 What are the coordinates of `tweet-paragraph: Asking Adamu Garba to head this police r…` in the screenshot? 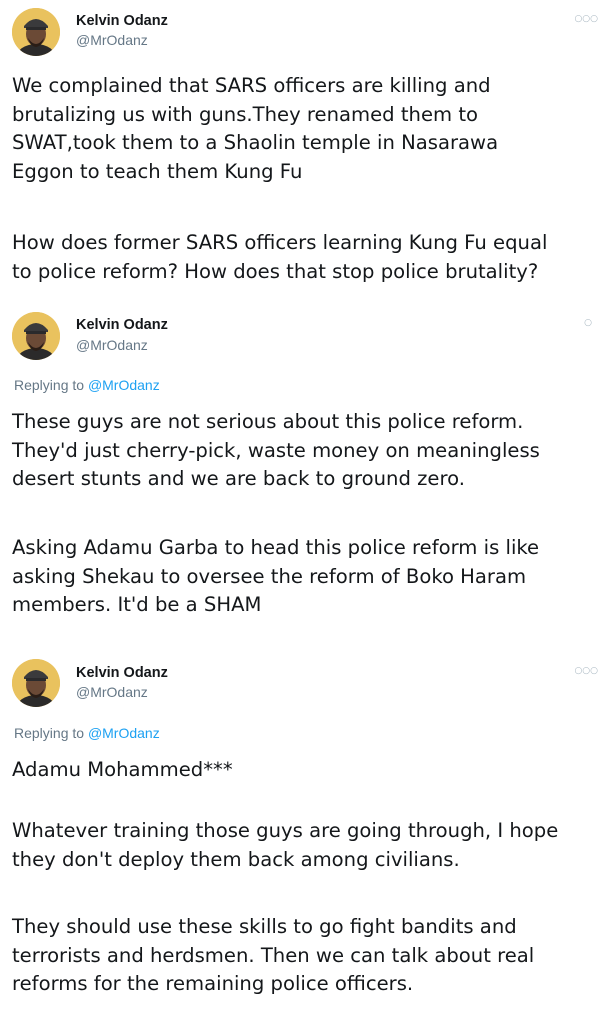 It's located at (276, 576).